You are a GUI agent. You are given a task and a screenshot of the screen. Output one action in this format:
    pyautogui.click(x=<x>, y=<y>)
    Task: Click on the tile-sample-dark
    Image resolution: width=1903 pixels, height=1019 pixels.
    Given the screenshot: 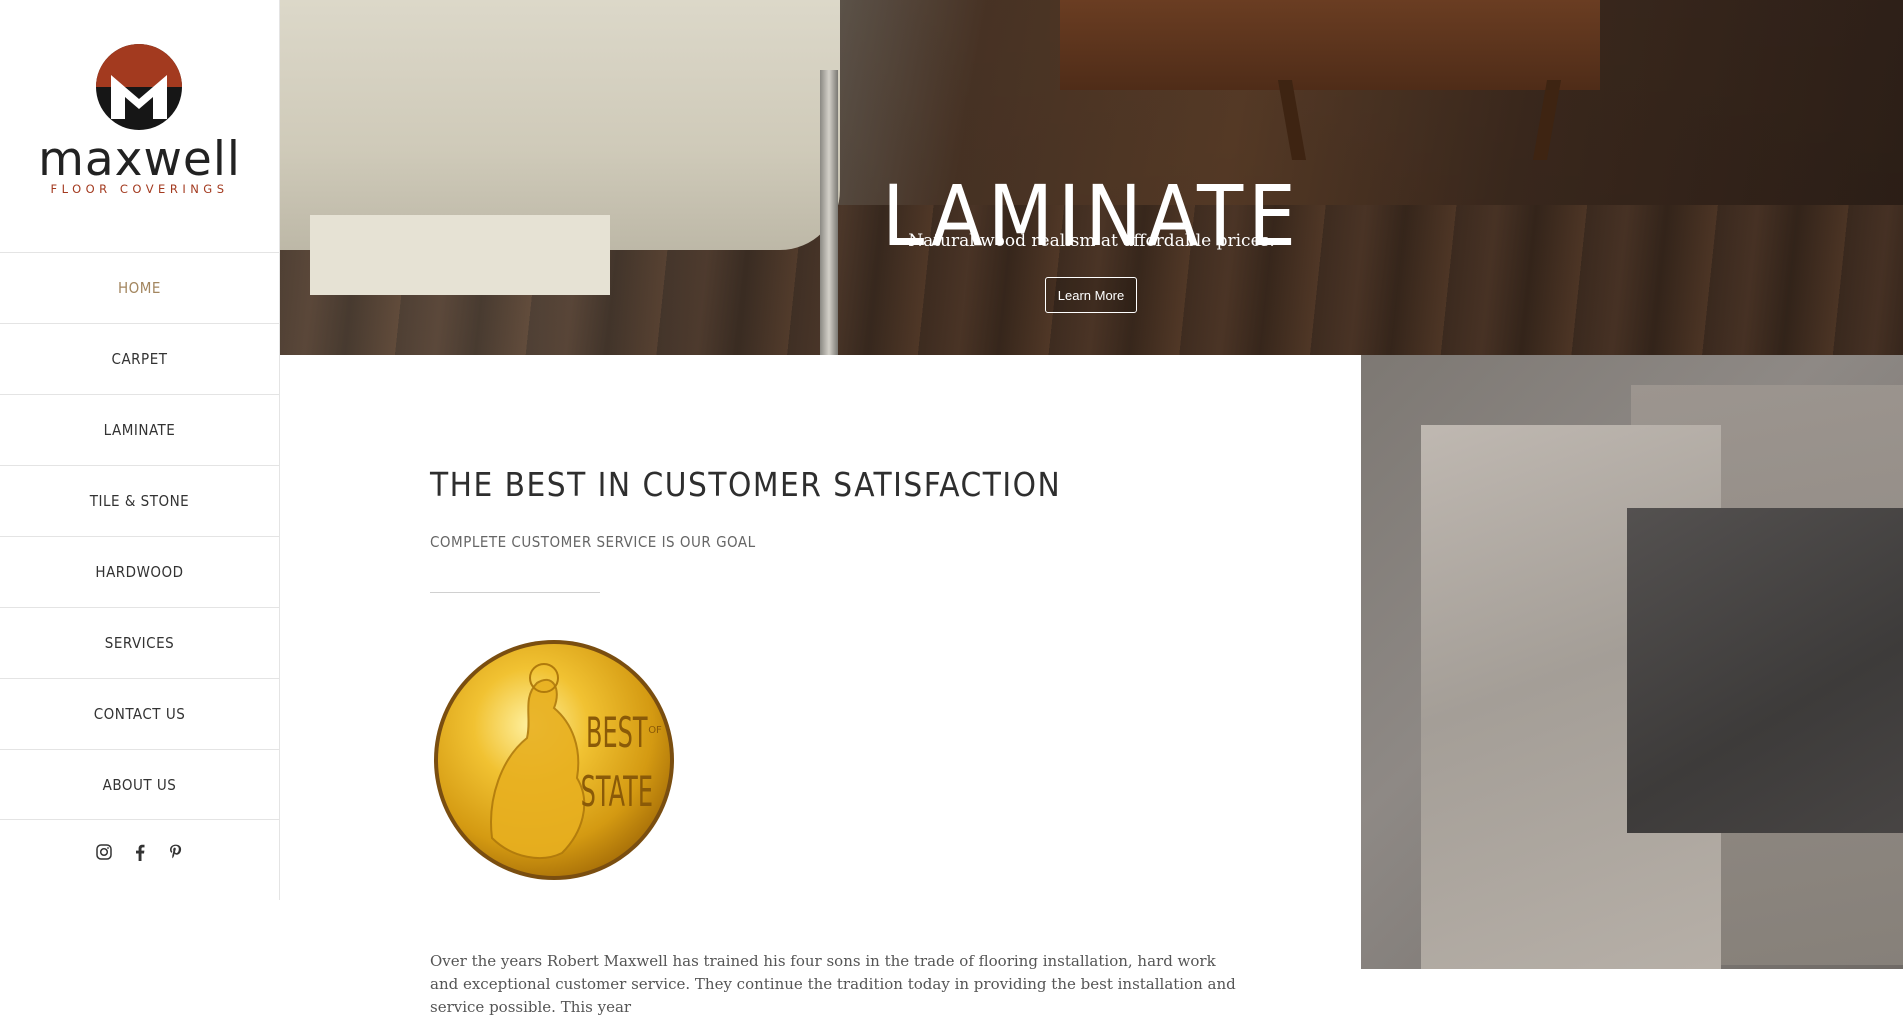 What is the action you would take?
    pyautogui.click(x=1765, y=670)
    